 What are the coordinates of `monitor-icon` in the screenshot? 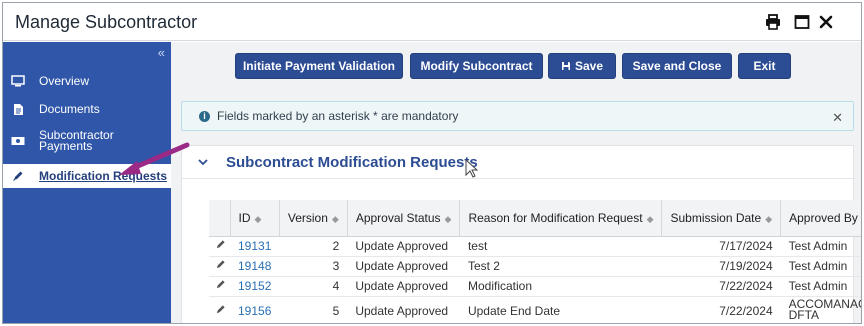 It's located at (18, 81).